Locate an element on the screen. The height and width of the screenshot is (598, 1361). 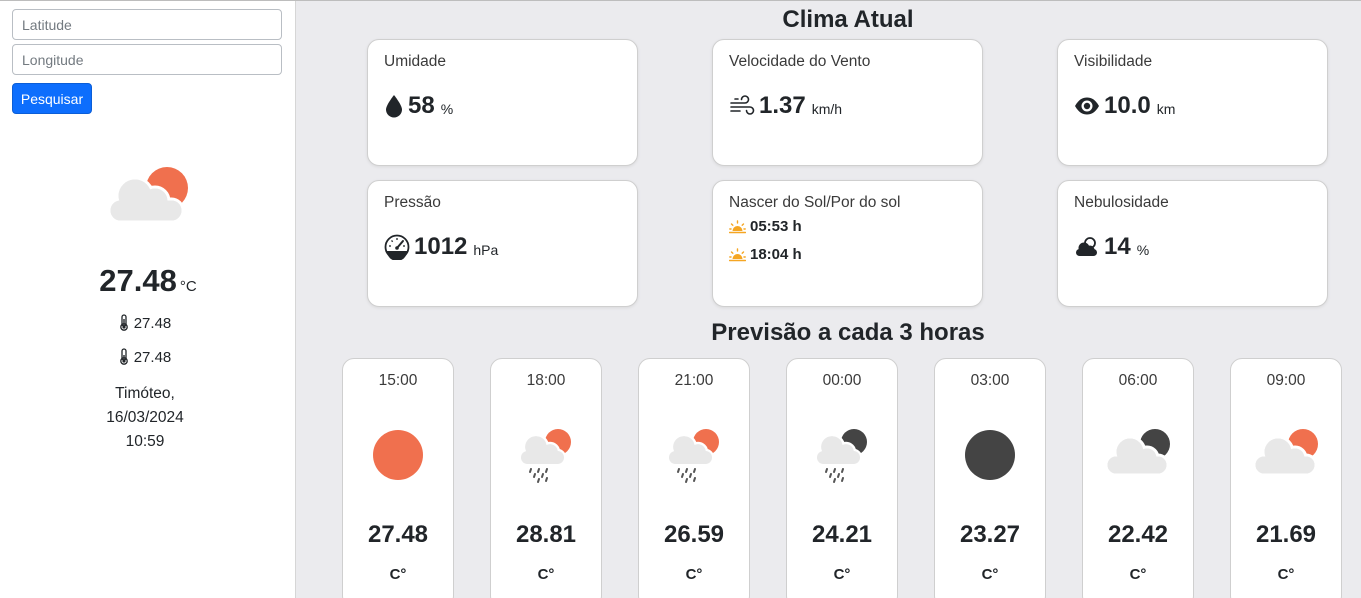
forecast-temp: 24.21 is located at coordinates (842, 534).